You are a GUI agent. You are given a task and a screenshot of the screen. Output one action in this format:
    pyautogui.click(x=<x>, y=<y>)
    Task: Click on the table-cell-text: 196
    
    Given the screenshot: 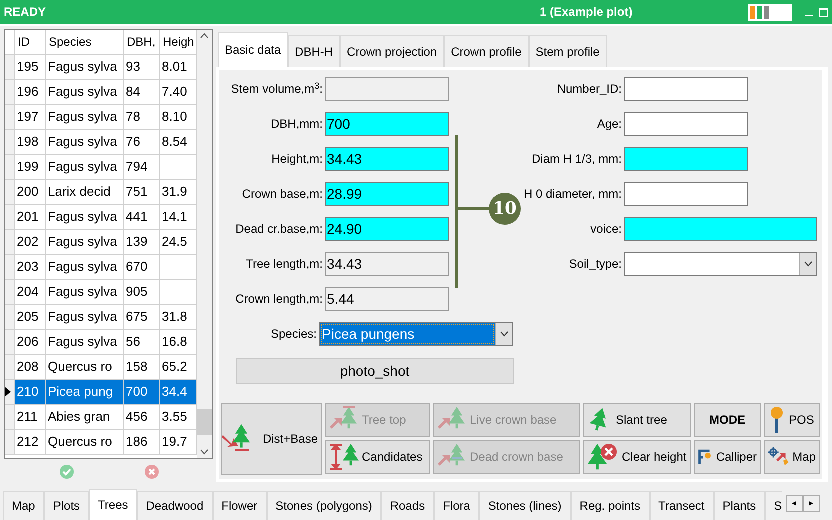 What is the action you would take?
    pyautogui.click(x=28, y=92)
    